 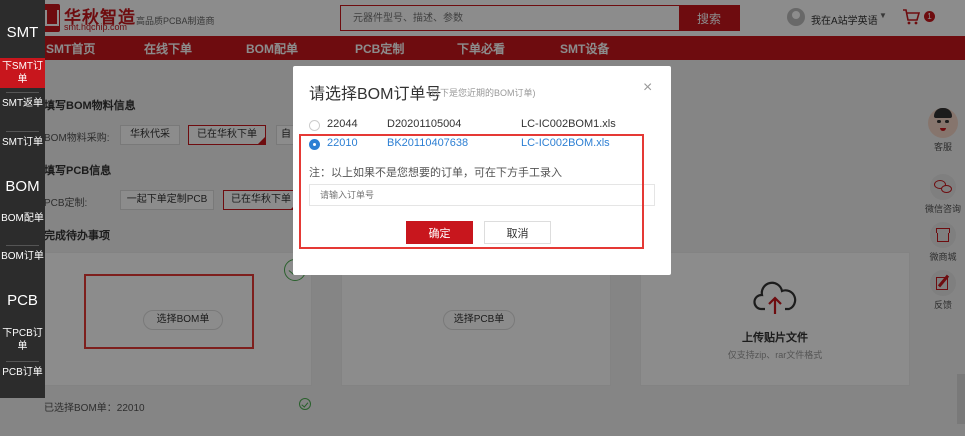 What do you see at coordinates (22, 33) in the screenshot?
I see `sidebar-smt-heading: SMT` at bounding box center [22, 33].